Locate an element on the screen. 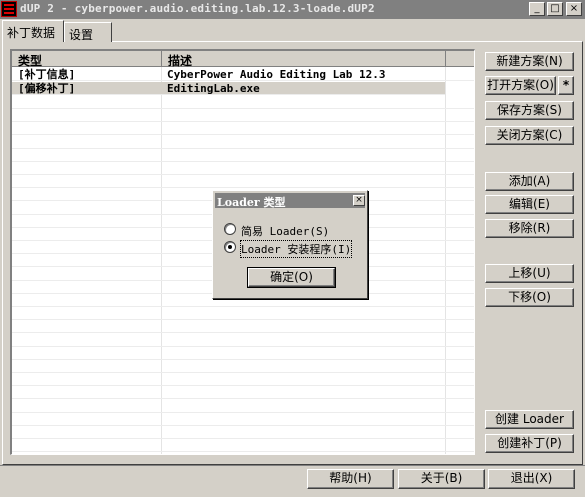 The height and width of the screenshot is (497, 585). close-plan-button: 关闭方案(C) is located at coordinates (529, 135).